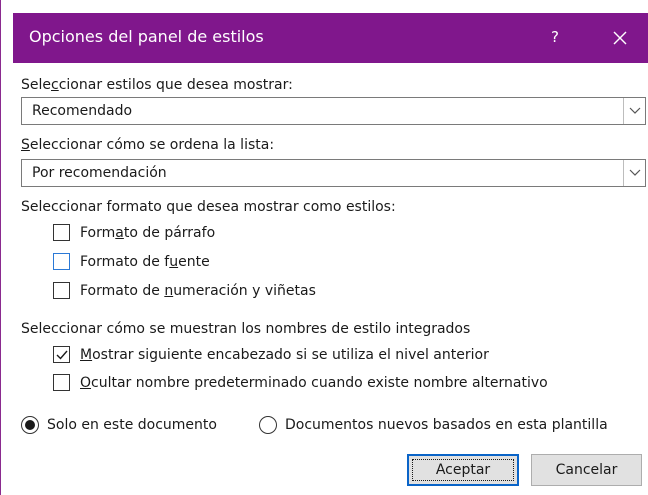 Image resolution: width=648 pixels, height=495 pixels. I want to click on close-icon, so click(620, 38).